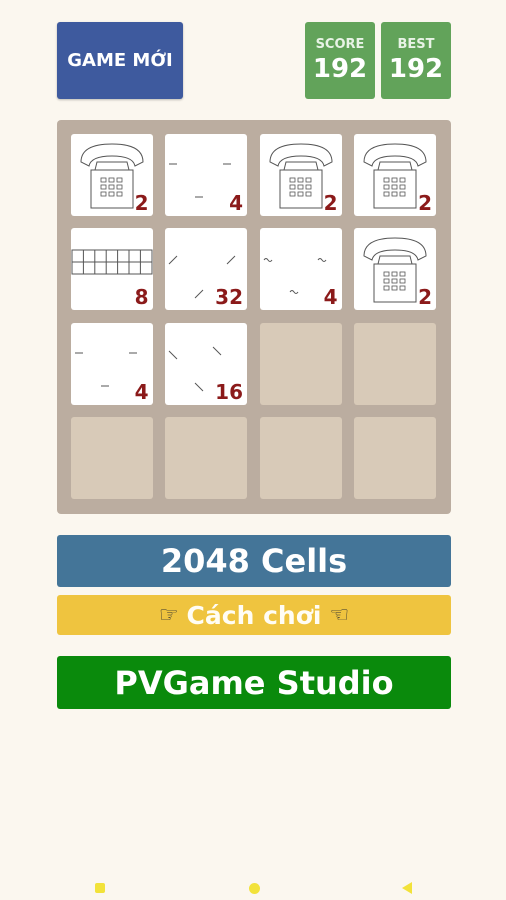 This screenshot has height=900, width=506. Describe the element at coordinates (340, 69) in the screenshot. I see `score-value: 192` at that location.